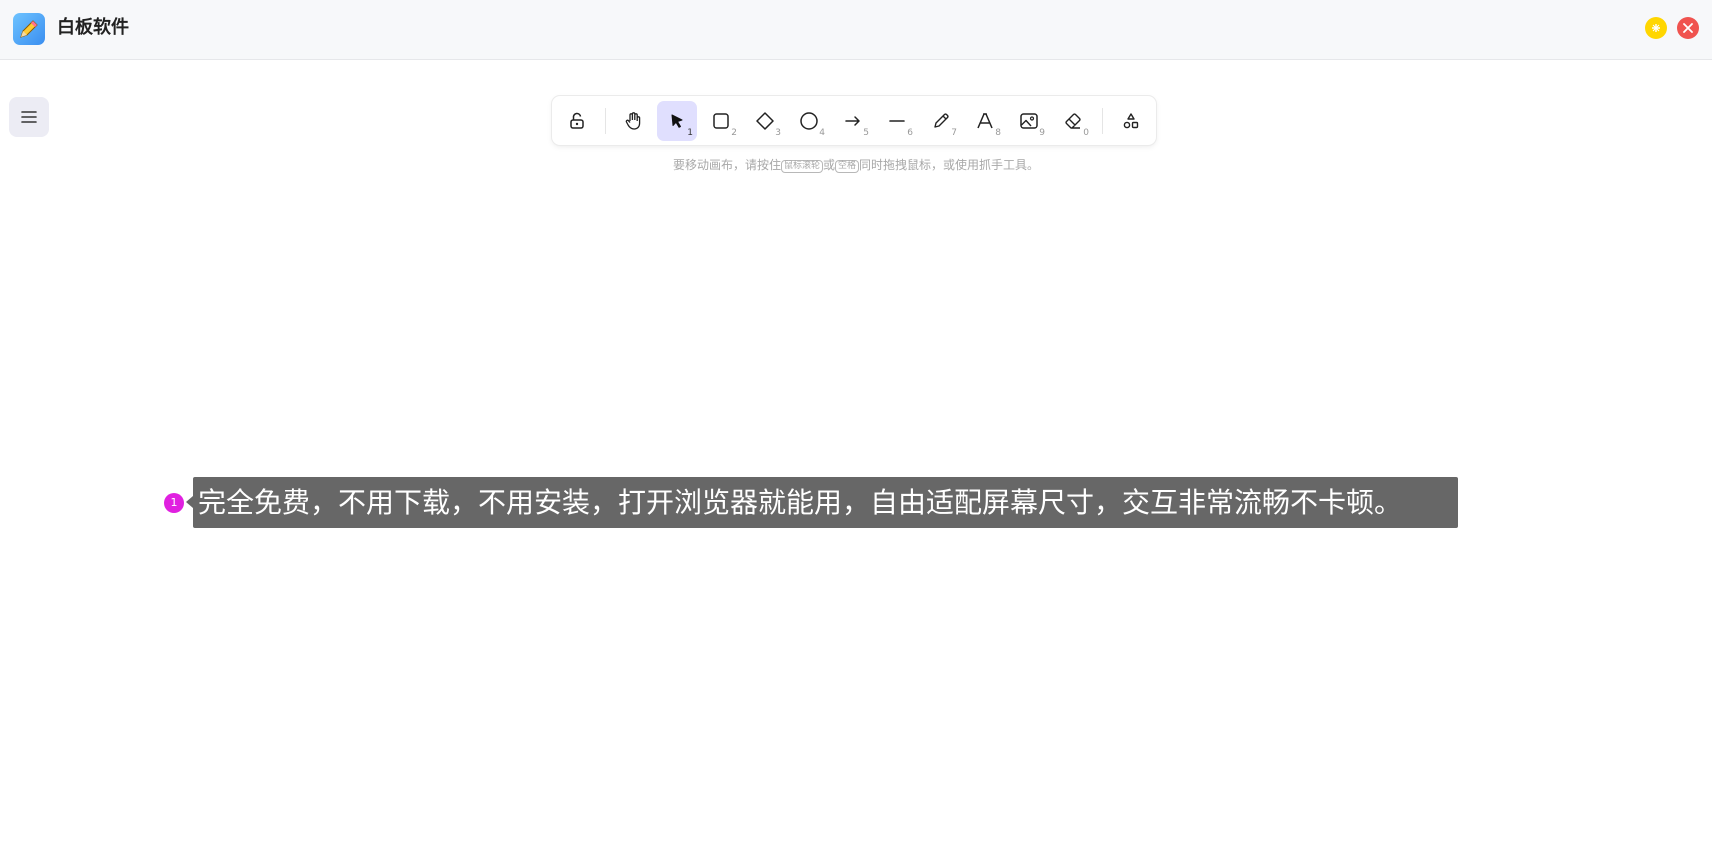  What do you see at coordinates (174, 503) in the screenshot?
I see `step-marker: 1` at bounding box center [174, 503].